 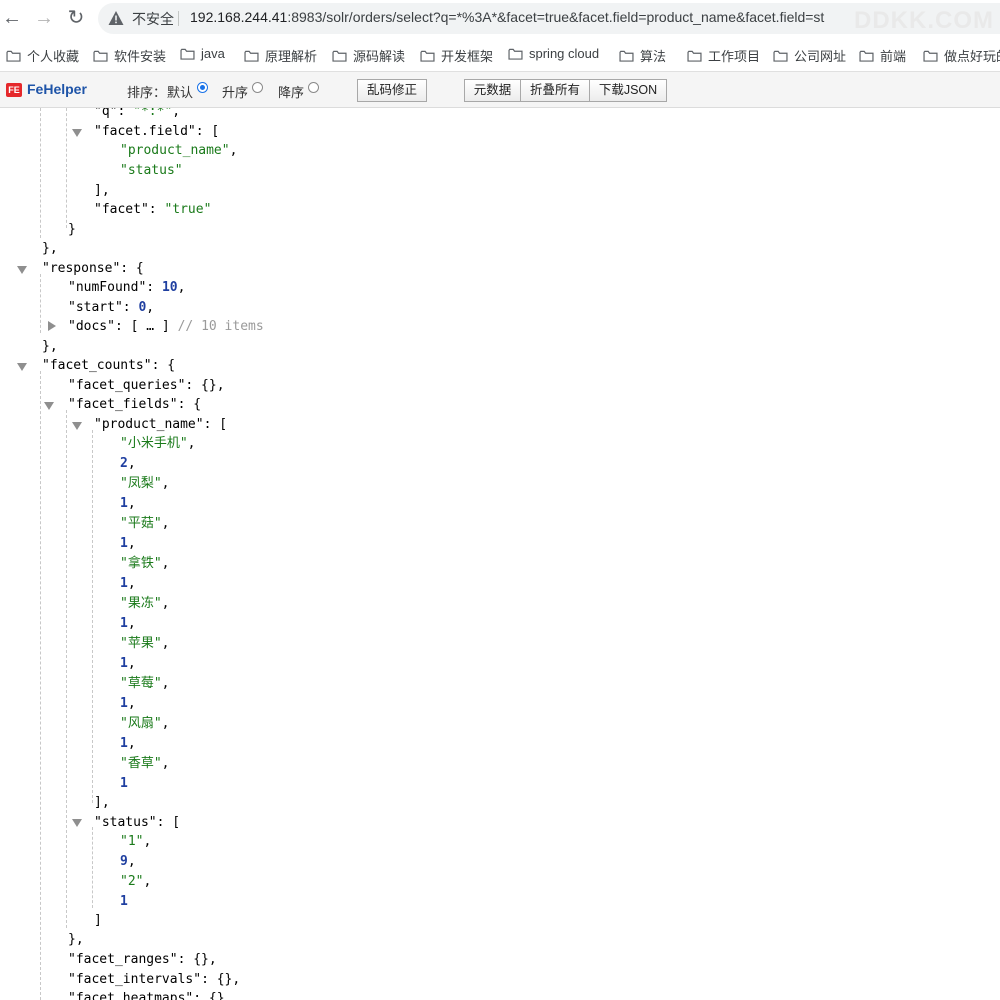 I want to click on bookmark-item: 算法, so click(x=642, y=55).